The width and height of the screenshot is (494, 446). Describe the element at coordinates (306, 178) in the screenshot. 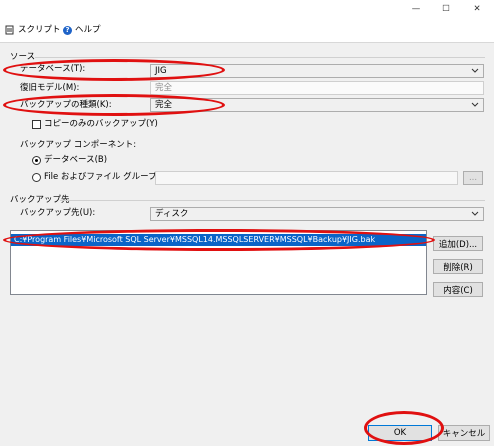

I see `filegroup-field` at that location.